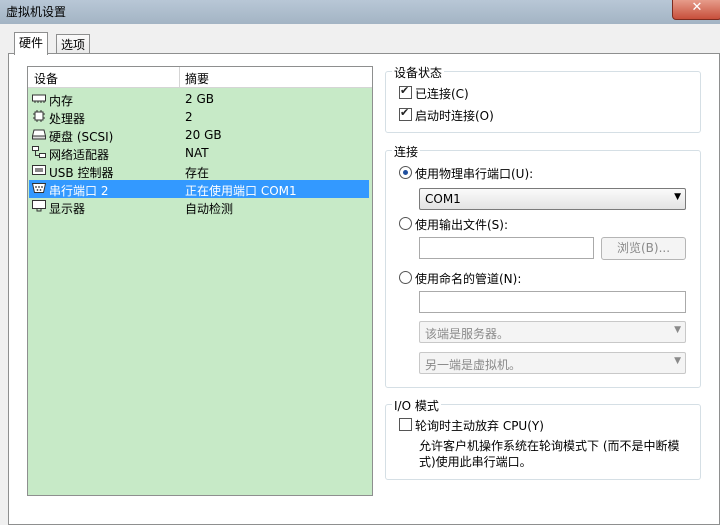 The image size is (720, 525). What do you see at coordinates (405, 113) in the screenshot?
I see `connect-at-power-on-checkbox` at bounding box center [405, 113].